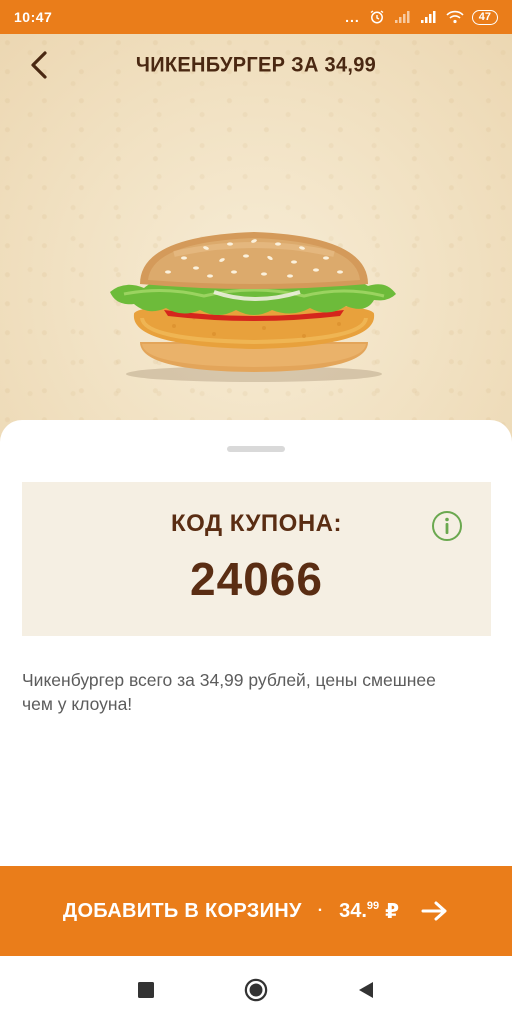 The height and width of the screenshot is (1024, 512). I want to click on system-nav-bar, so click(256, 990).